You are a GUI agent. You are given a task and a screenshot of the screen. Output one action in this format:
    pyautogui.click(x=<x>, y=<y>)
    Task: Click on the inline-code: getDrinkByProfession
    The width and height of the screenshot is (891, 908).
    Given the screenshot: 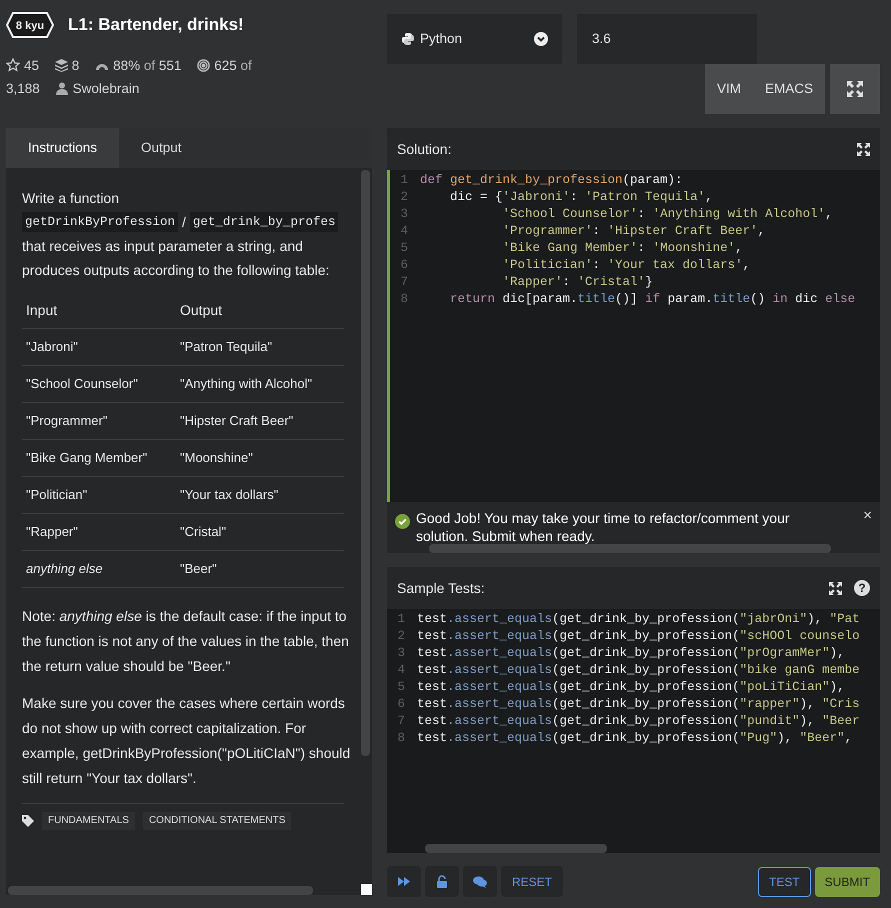 What is the action you would take?
    pyautogui.click(x=100, y=222)
    